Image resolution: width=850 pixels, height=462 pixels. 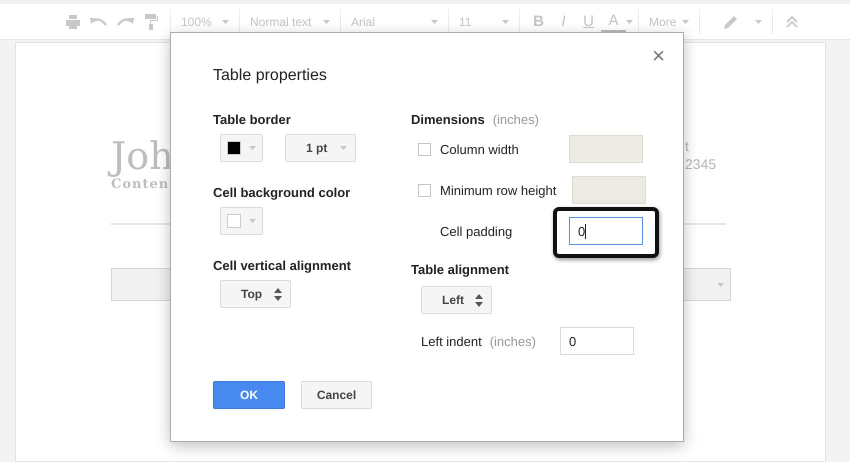 What do you see at coordinates (73, 21) in the screenshot?
I see `print-icon` at bounding box center [73, 21].